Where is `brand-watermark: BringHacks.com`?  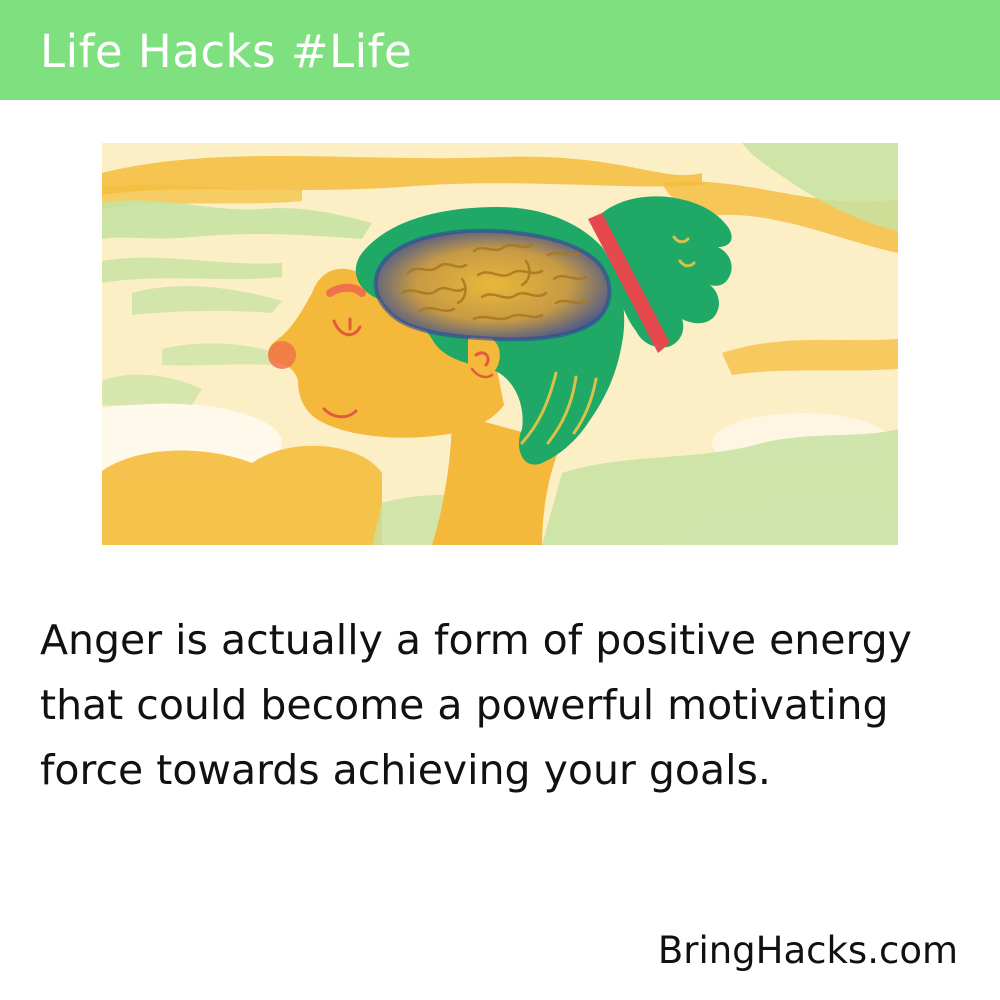 brand-watermark: BringHacks.com is located at coordinates (807, 950).